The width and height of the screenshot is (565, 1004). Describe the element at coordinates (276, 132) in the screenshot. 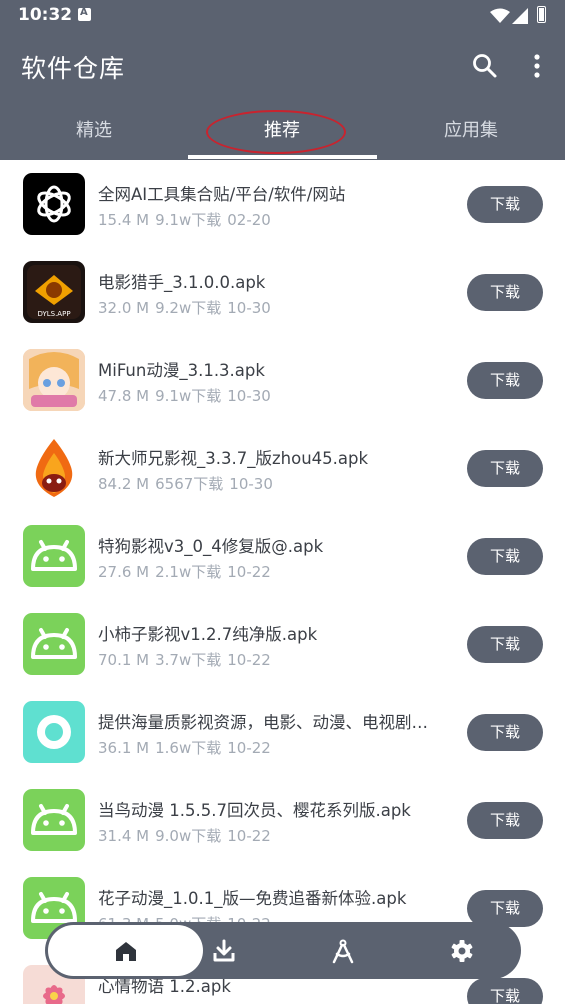

I see `highlight-annotation-circle` at that location.